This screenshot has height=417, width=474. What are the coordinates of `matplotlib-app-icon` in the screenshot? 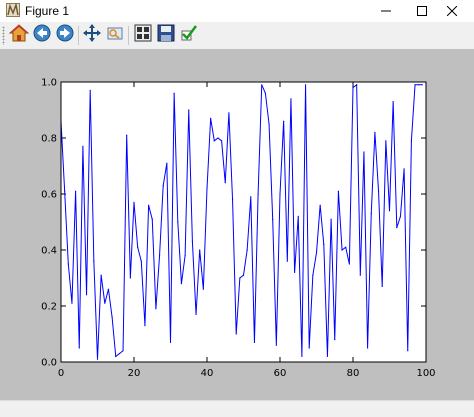 It's located at (13, 9).